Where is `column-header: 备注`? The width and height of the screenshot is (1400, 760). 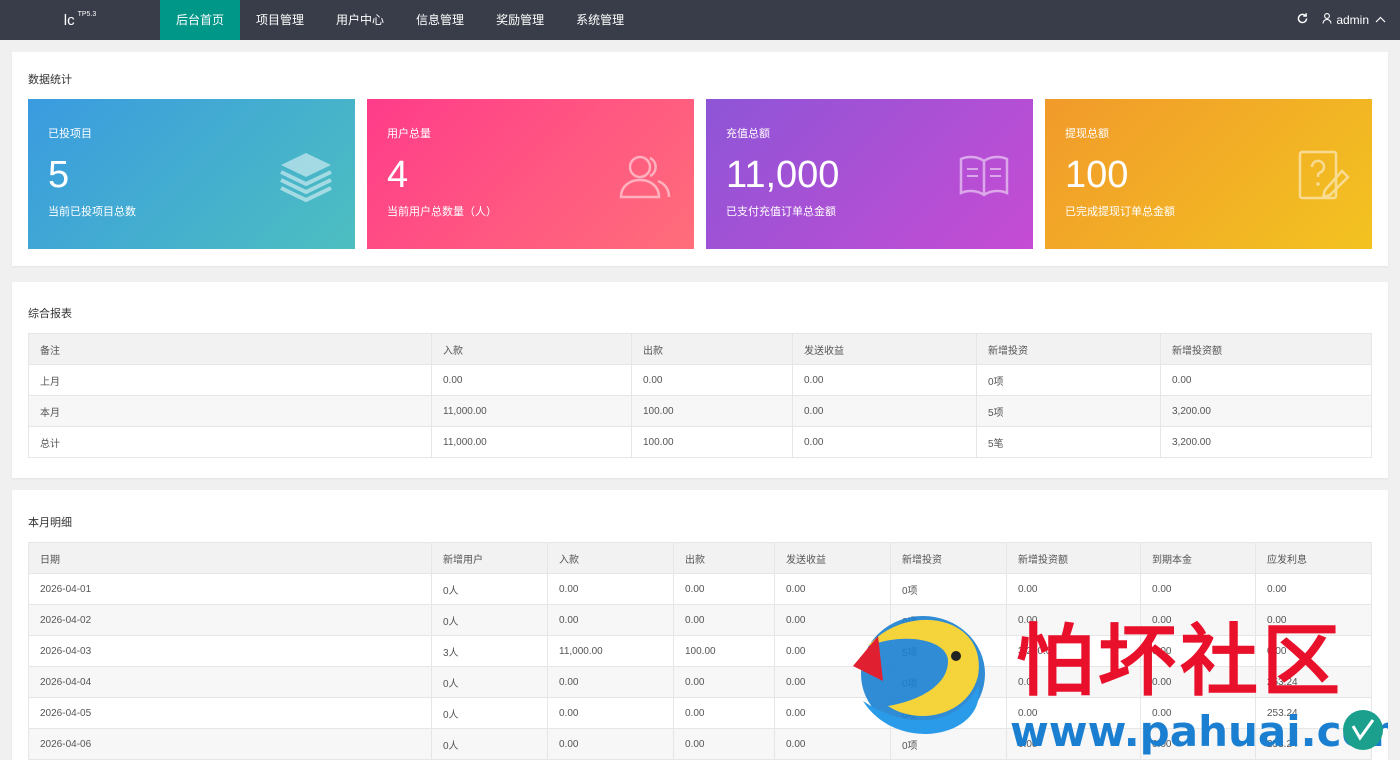
column-header: 备注 is located at coordinates (230, 349).